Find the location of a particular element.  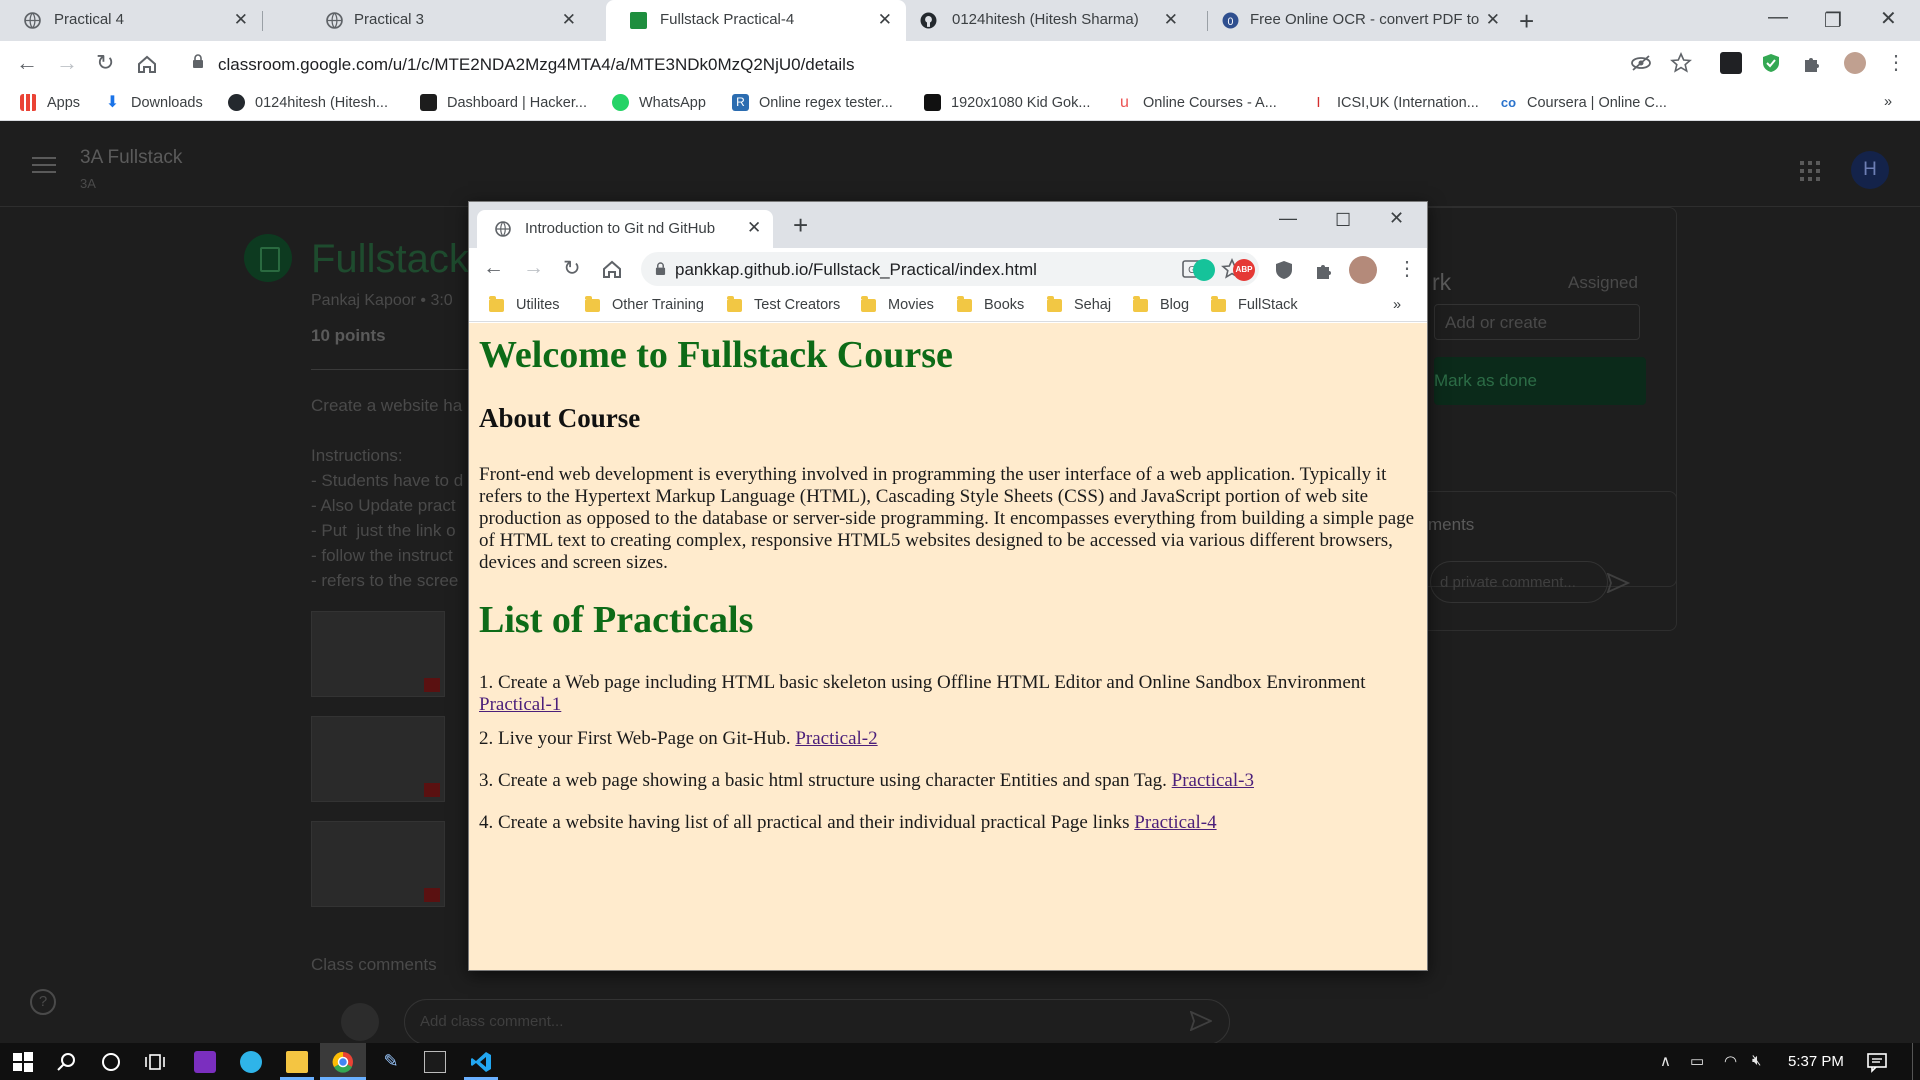

bookmark-folder-fullstack: FullStack is located at coordinates (1254, 304).